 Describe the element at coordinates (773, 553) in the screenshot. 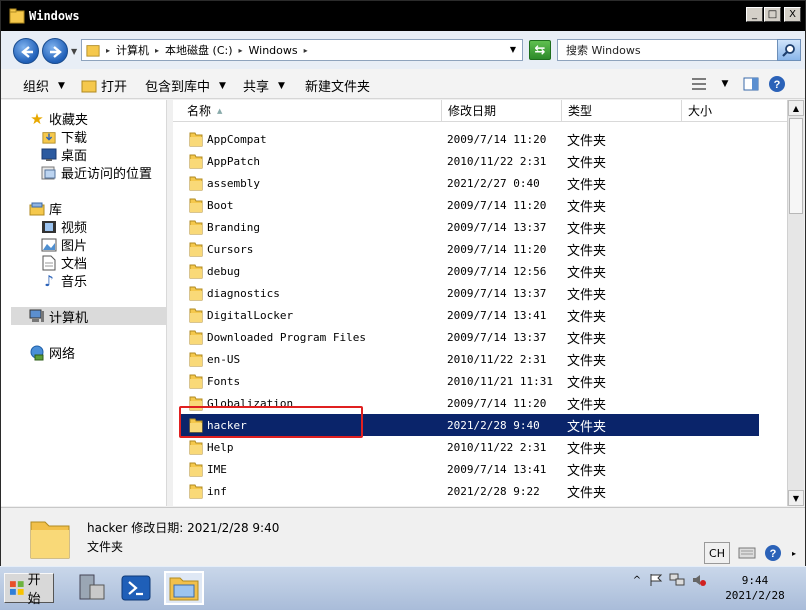

I see `lang-help-icon: ?` at that location.